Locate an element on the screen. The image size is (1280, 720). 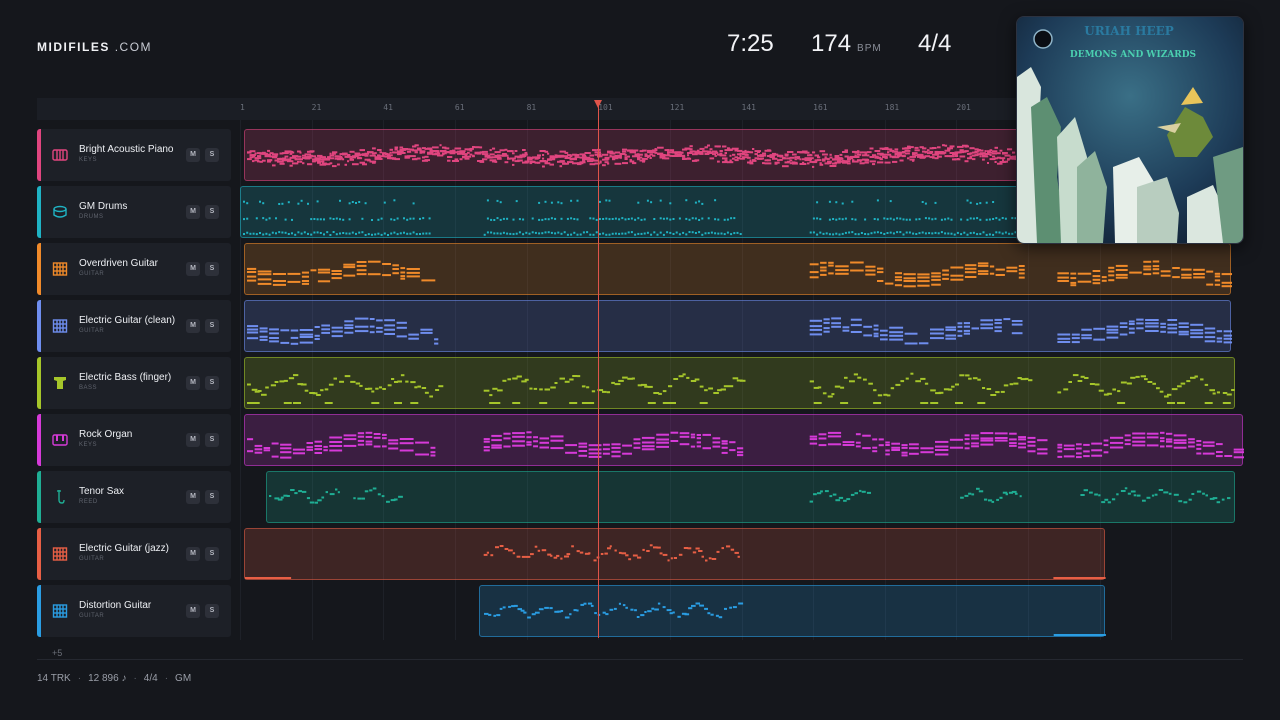
track-header: Overdriven Guitar GUITAR M S is located at coordinates (134, 269).